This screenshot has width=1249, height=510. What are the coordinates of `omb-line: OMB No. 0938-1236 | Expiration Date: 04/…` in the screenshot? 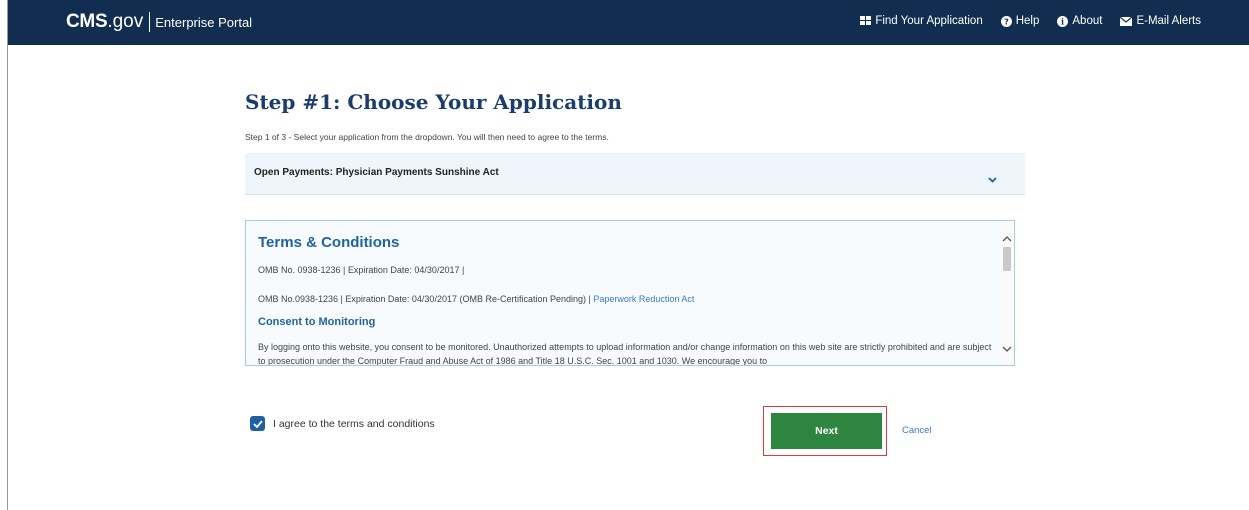 It's located at (361, 270).